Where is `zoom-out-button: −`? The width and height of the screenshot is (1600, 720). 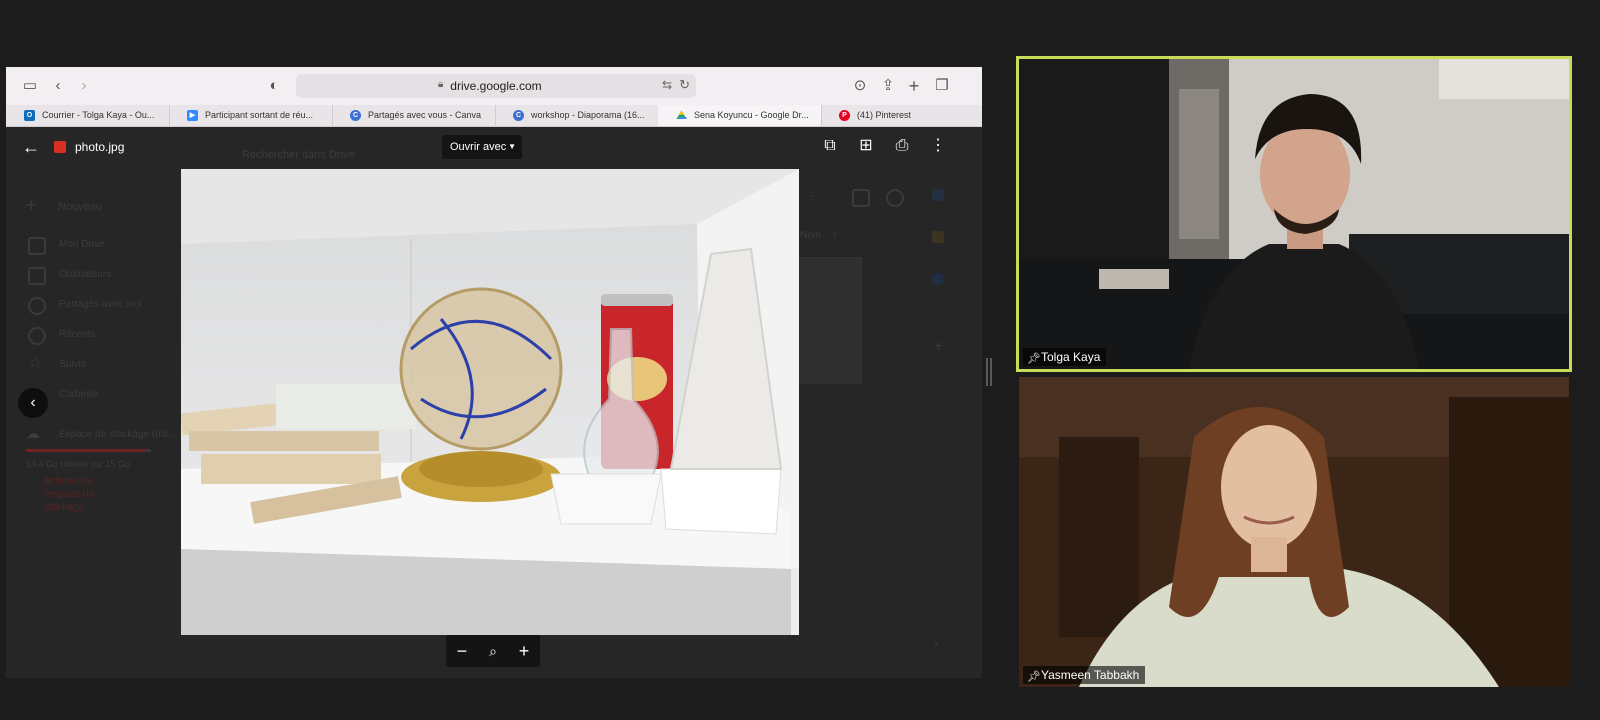 zoom-out-button: − is located at coordinates (462, 651).